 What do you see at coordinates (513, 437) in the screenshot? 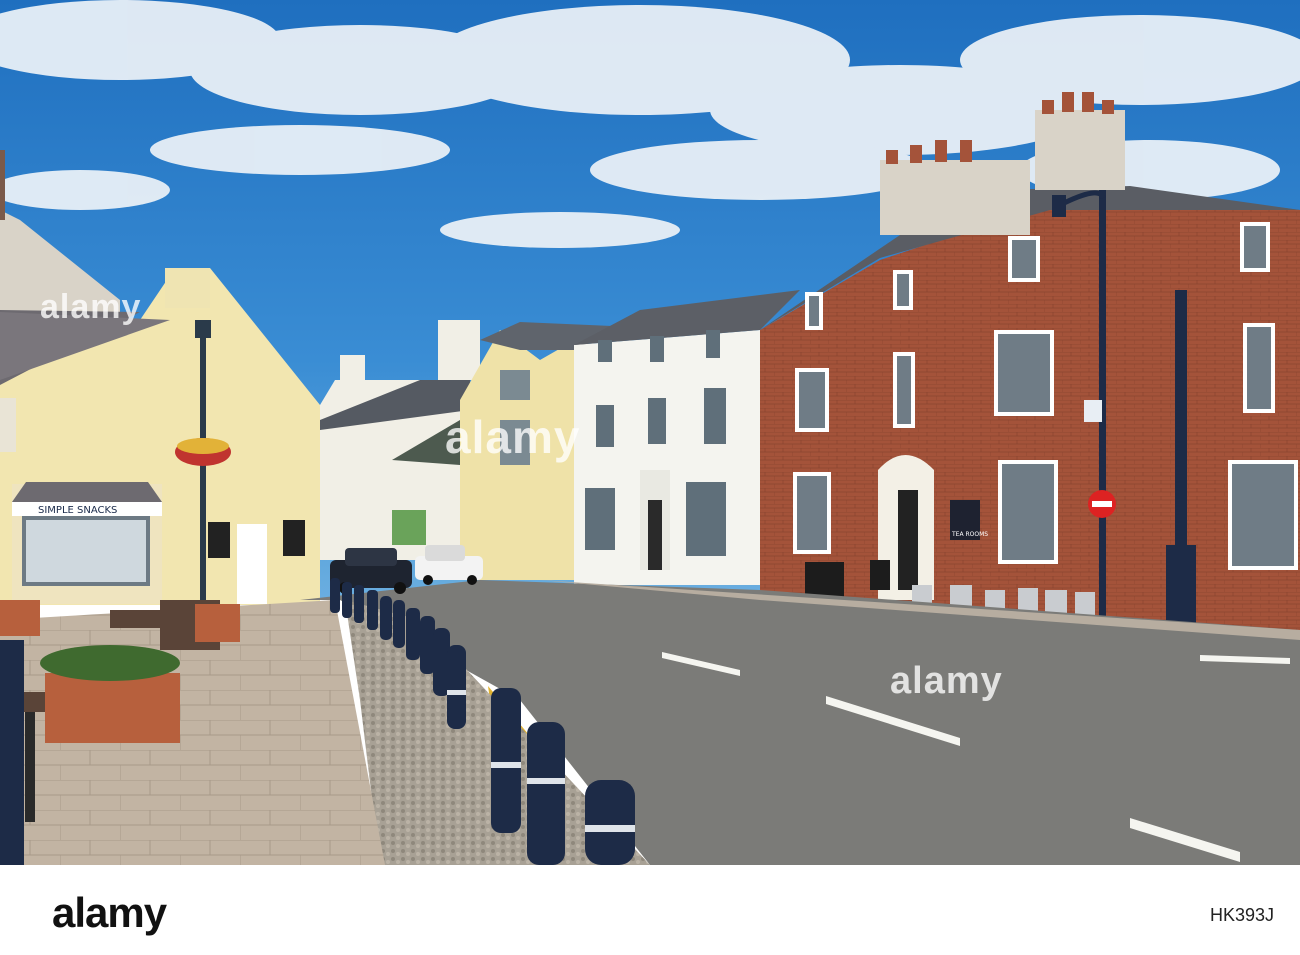
I see `watermark-center: alamy` at bounding box center [513, 437].